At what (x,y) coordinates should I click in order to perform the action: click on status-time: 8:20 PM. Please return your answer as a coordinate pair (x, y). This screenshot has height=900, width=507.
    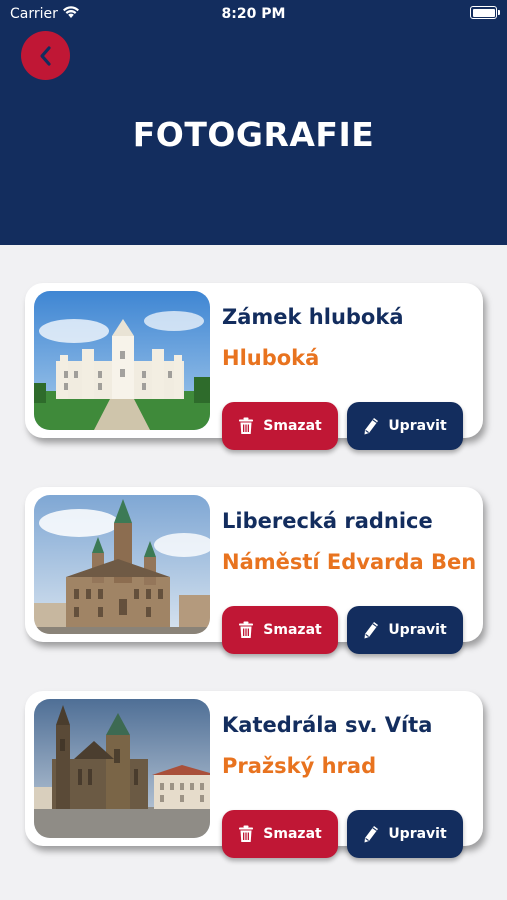
    Looking at the image, I should click on (253, 14).